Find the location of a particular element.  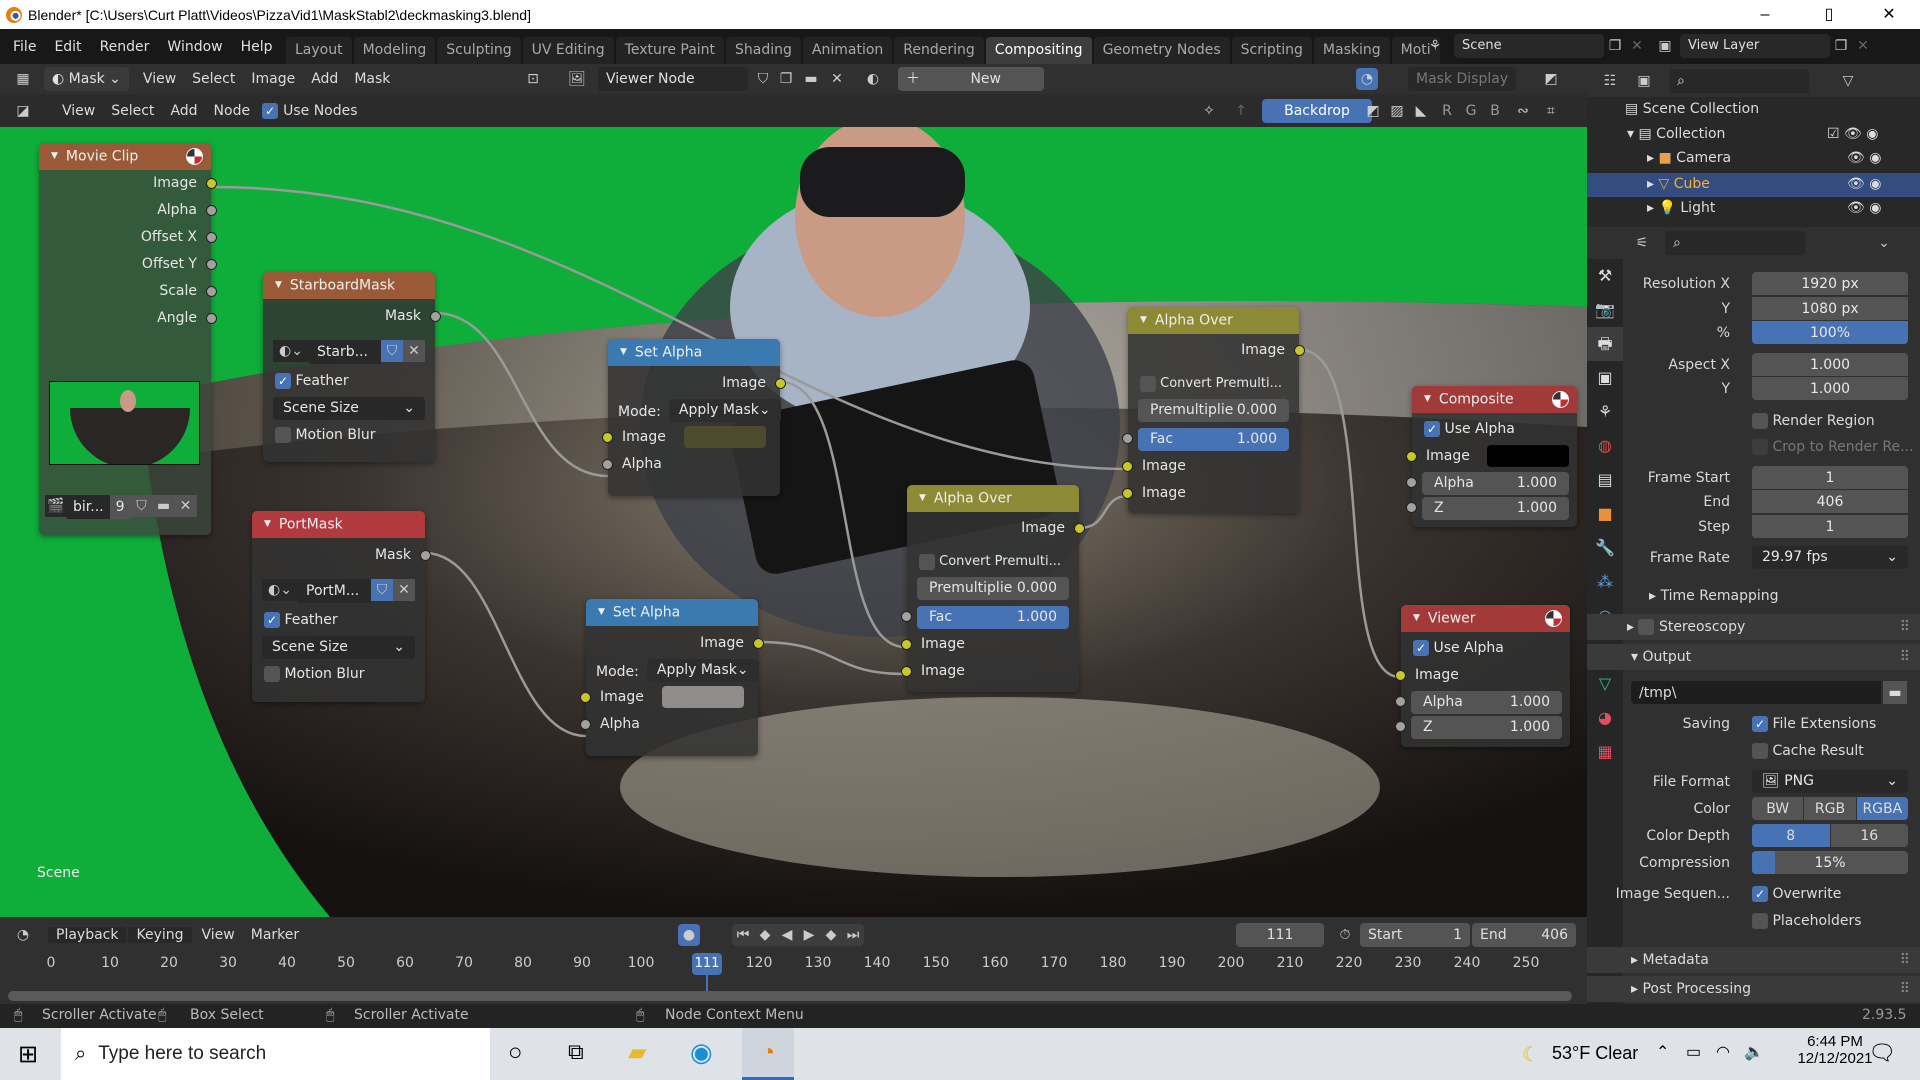

file-explorer-icon: ▰ is located at coordinates (637, 1052).